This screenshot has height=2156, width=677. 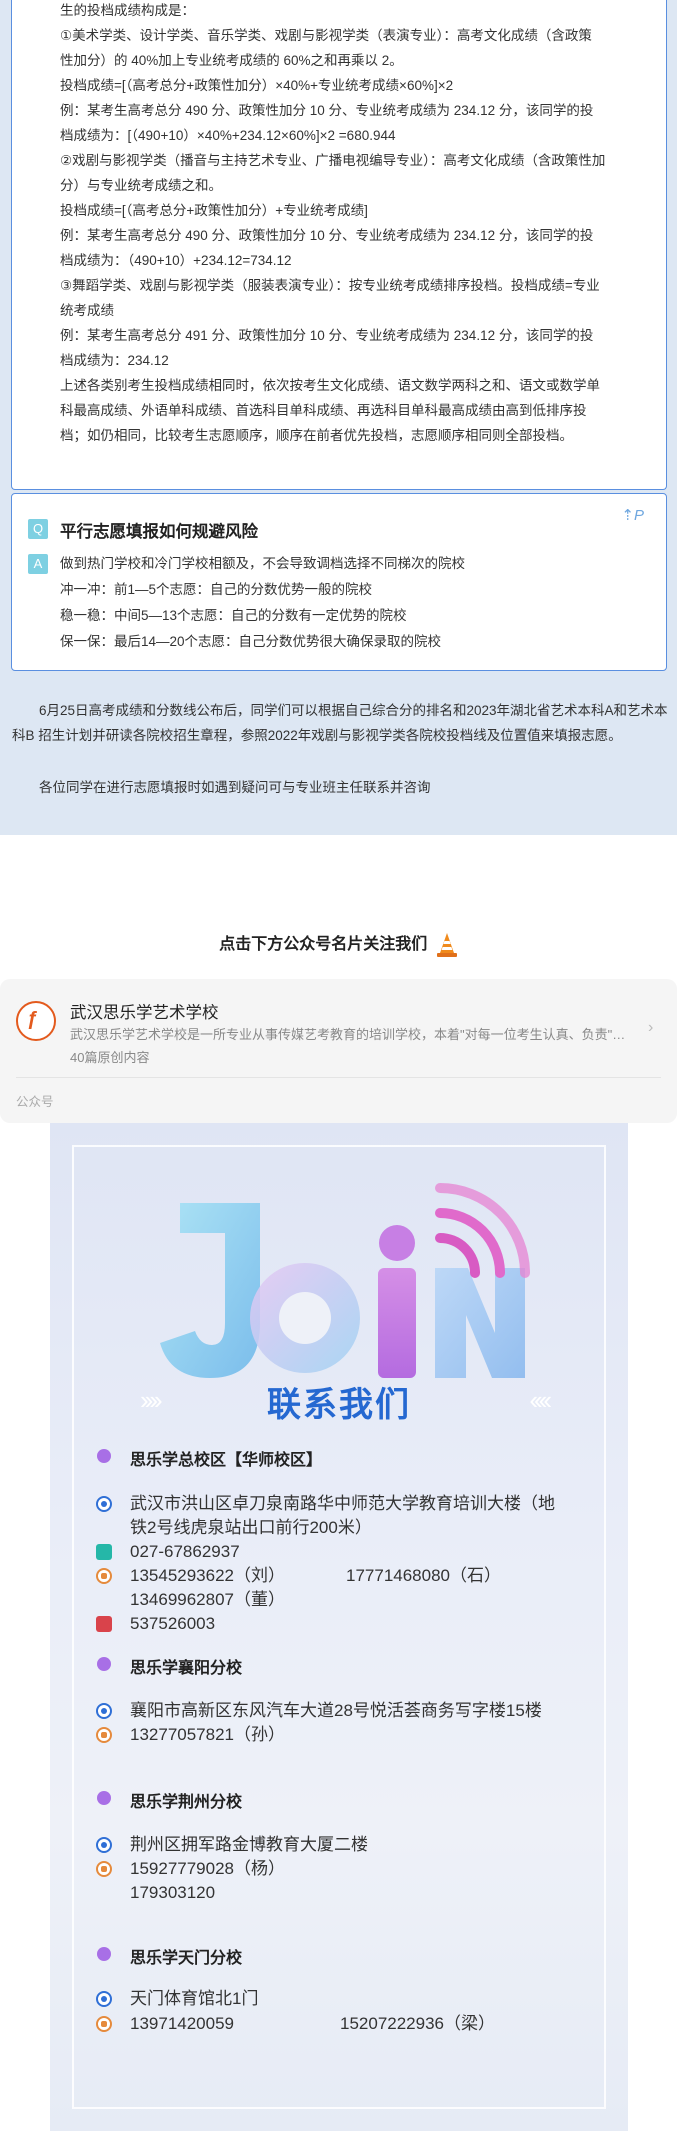 I want to click on campus-tel: 027-67862937, so click(x=185, y=1551).